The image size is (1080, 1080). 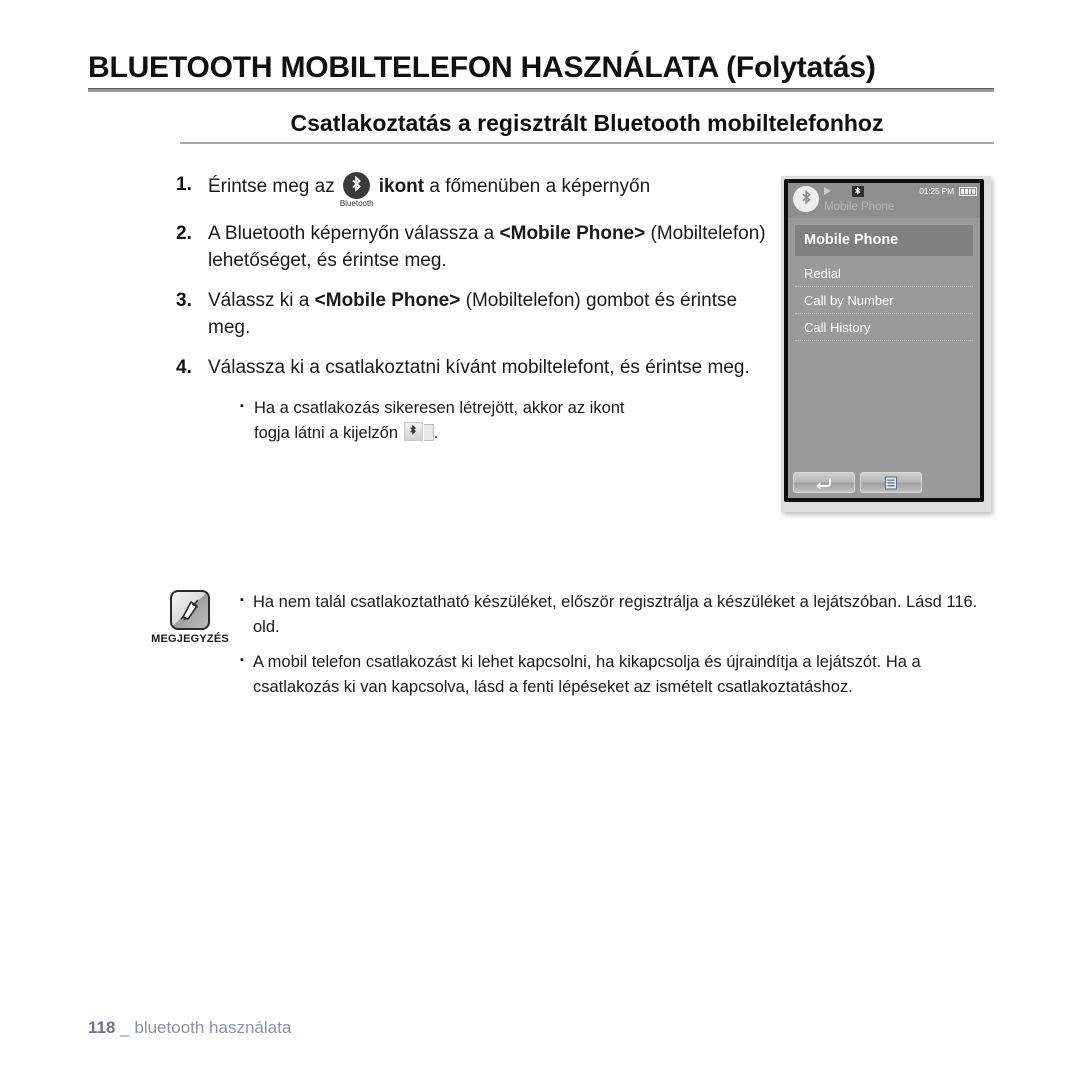 I want to click on page-number: 118, so click(x=102, y=1027).